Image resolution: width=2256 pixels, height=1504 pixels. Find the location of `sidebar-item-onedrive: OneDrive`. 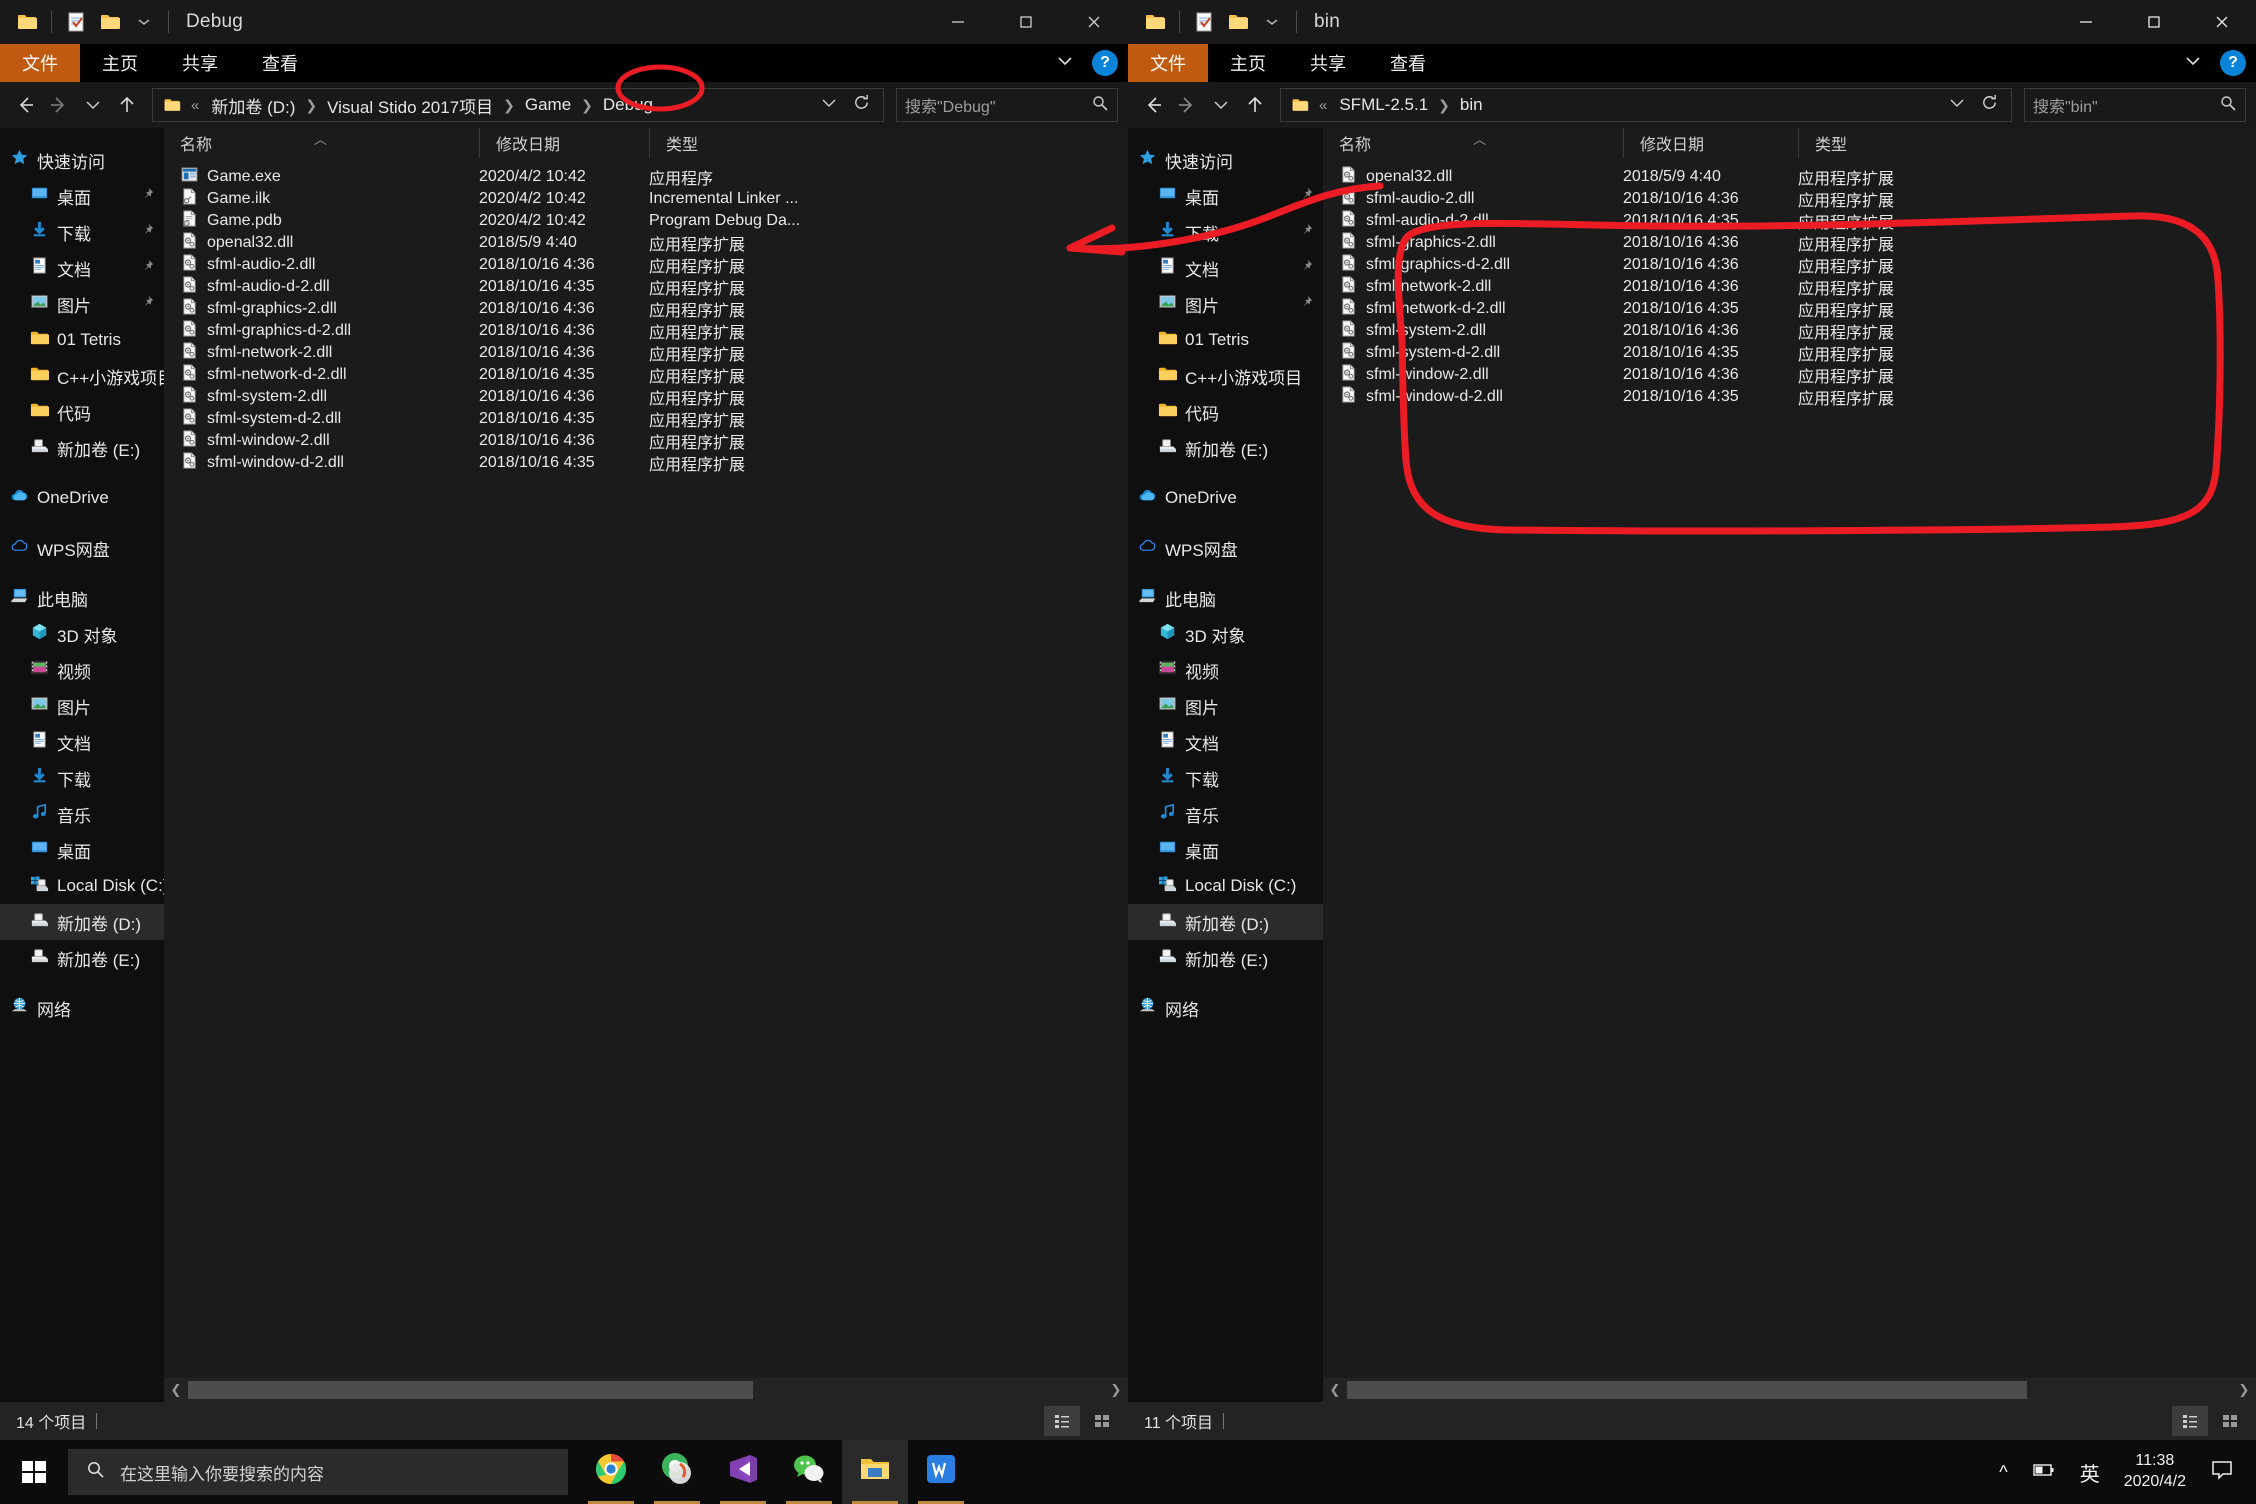

sidebar-item-onedrive: OneDrive is located at coordinates (82, 498).